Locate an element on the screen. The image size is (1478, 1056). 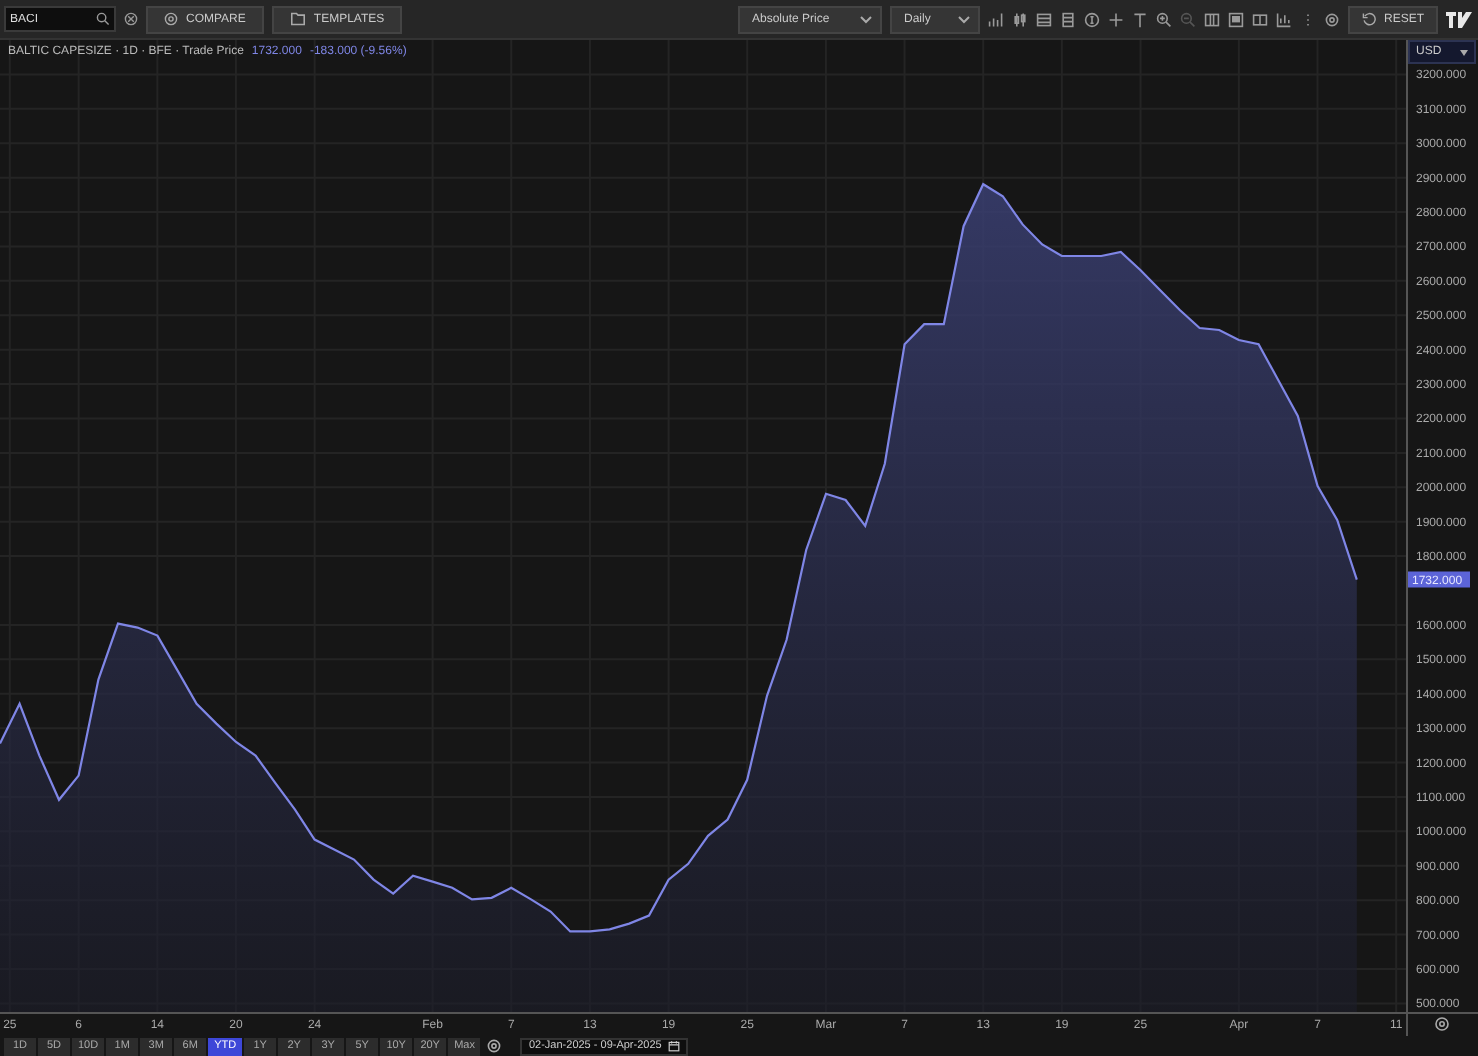
target-icon is located at coordinates (171, 19).